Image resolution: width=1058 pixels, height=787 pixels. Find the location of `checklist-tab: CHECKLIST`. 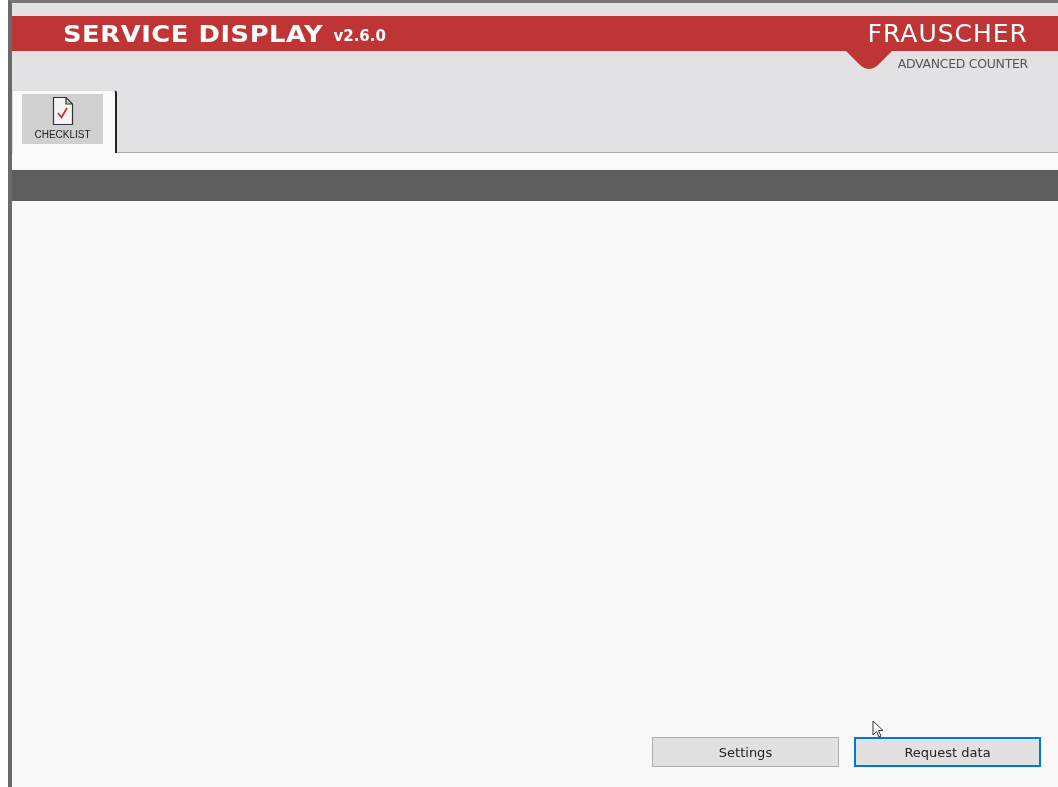

checklist-tab: CHECKLIST is located at coordinates (62, 119).